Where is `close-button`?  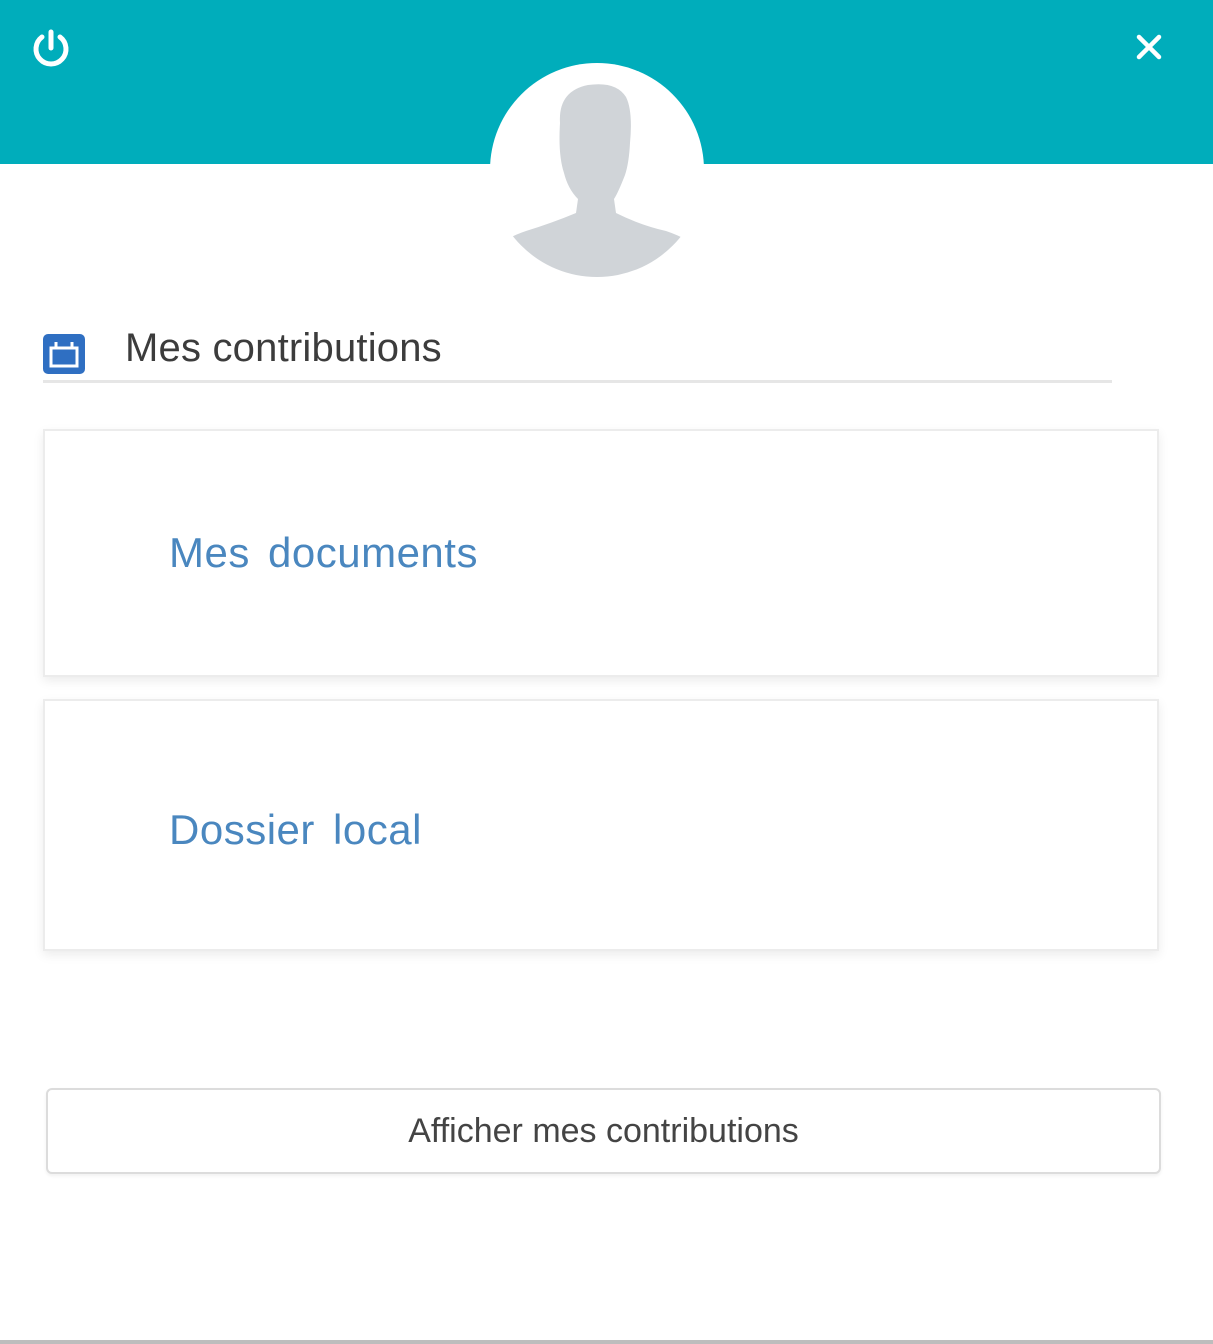
close-button is located at coordinates (1149, 47).